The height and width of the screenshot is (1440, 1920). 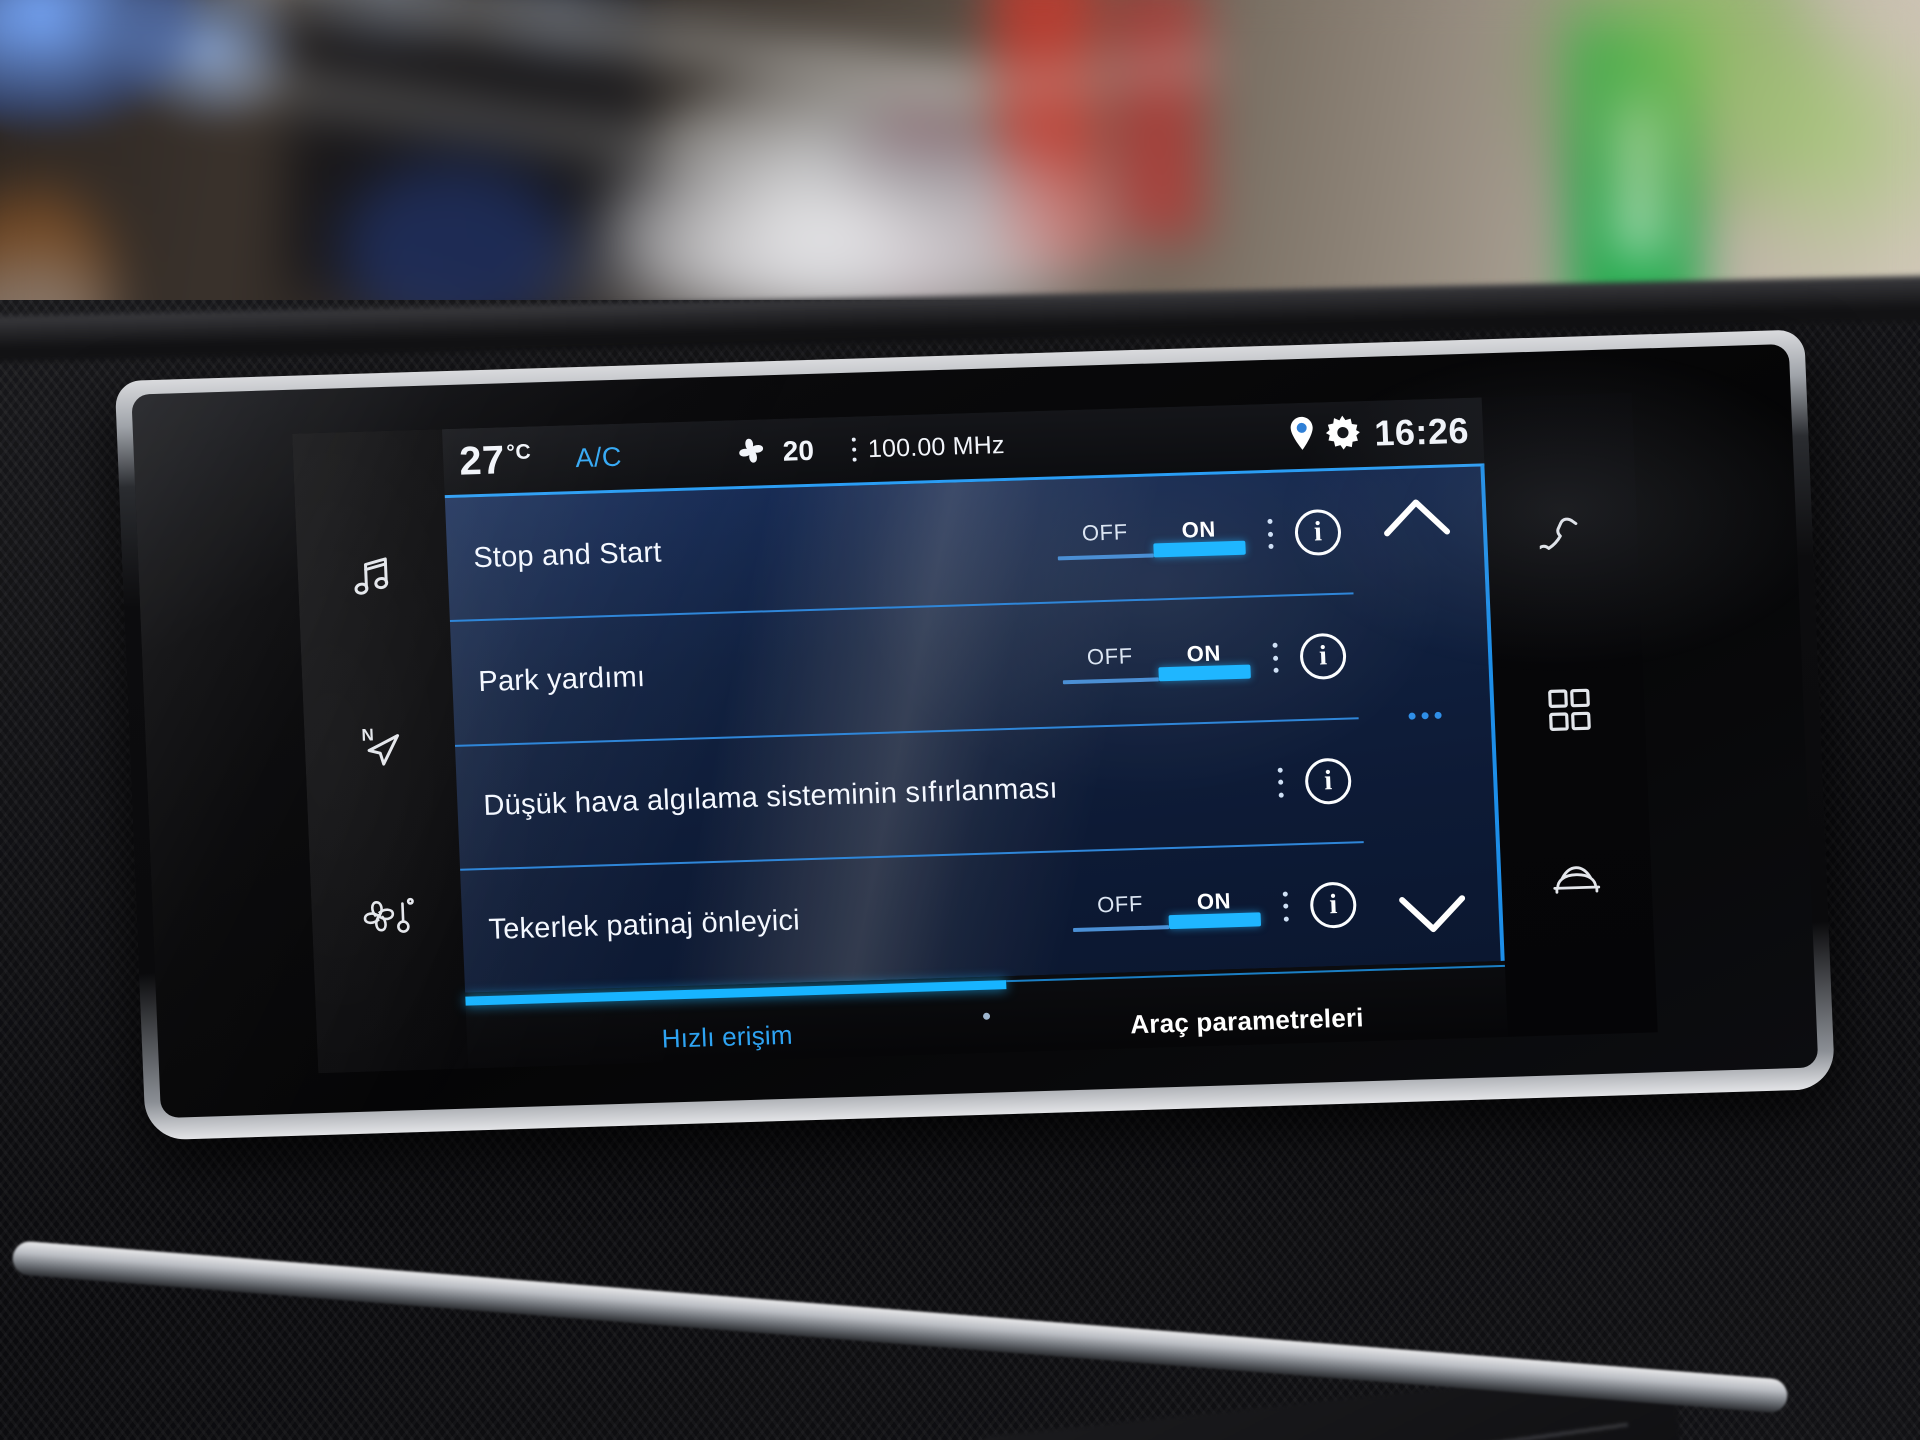 I want to click on settings-row-controls: i, so click(x=1303, y=781).